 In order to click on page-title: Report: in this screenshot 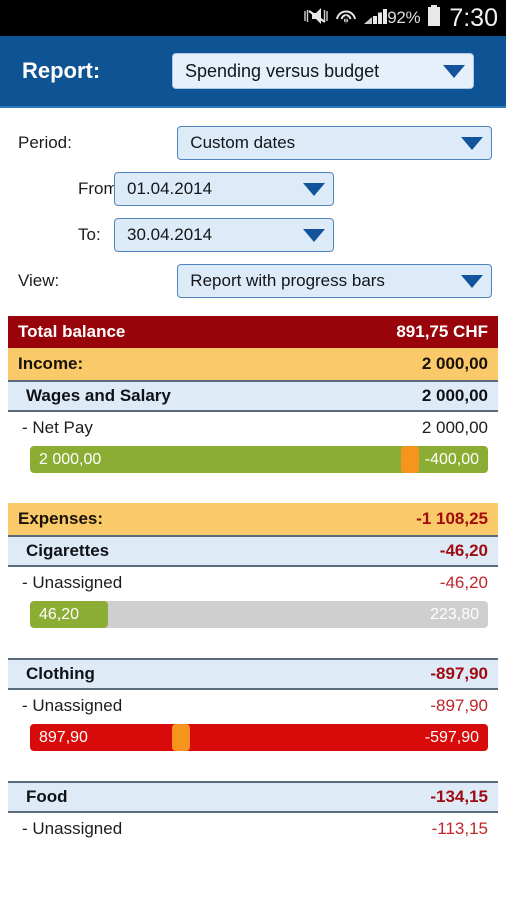, I will do `click(61, 70)`.